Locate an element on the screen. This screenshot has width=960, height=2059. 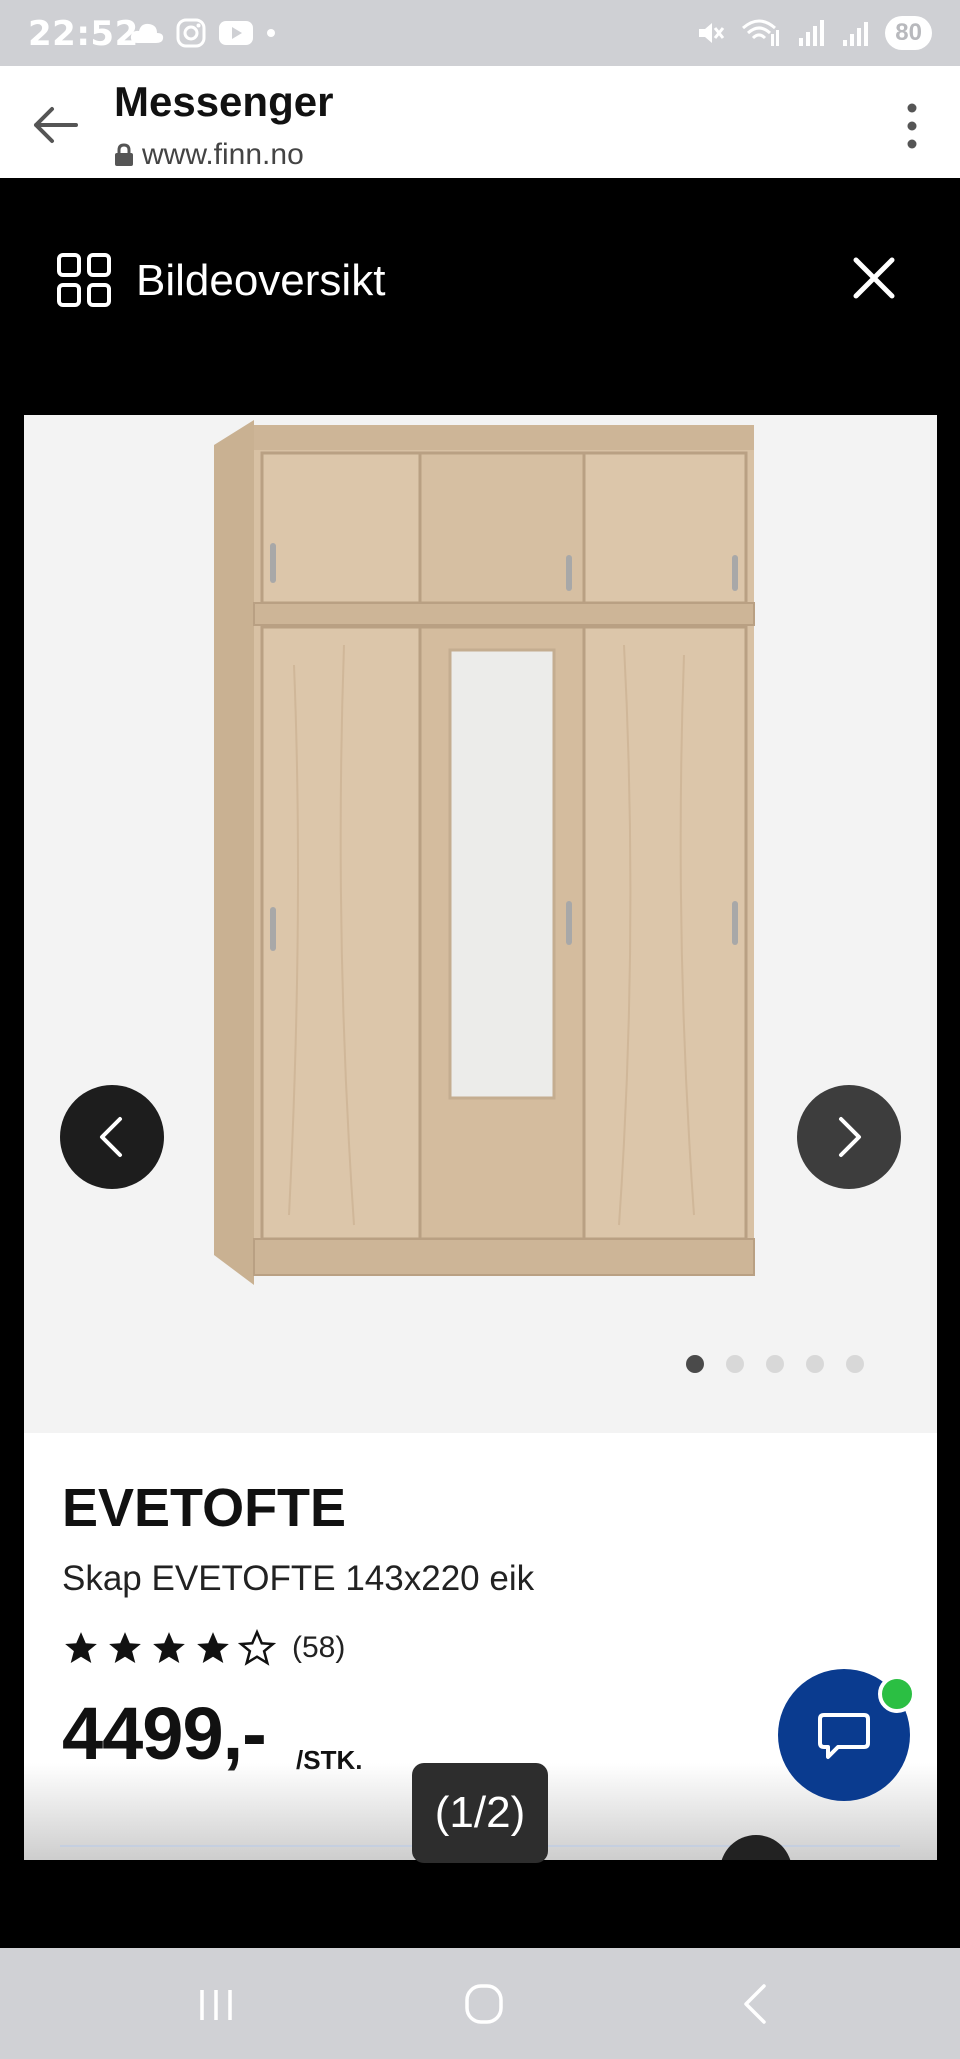
mute-icon is located at coordinates (712, 33).